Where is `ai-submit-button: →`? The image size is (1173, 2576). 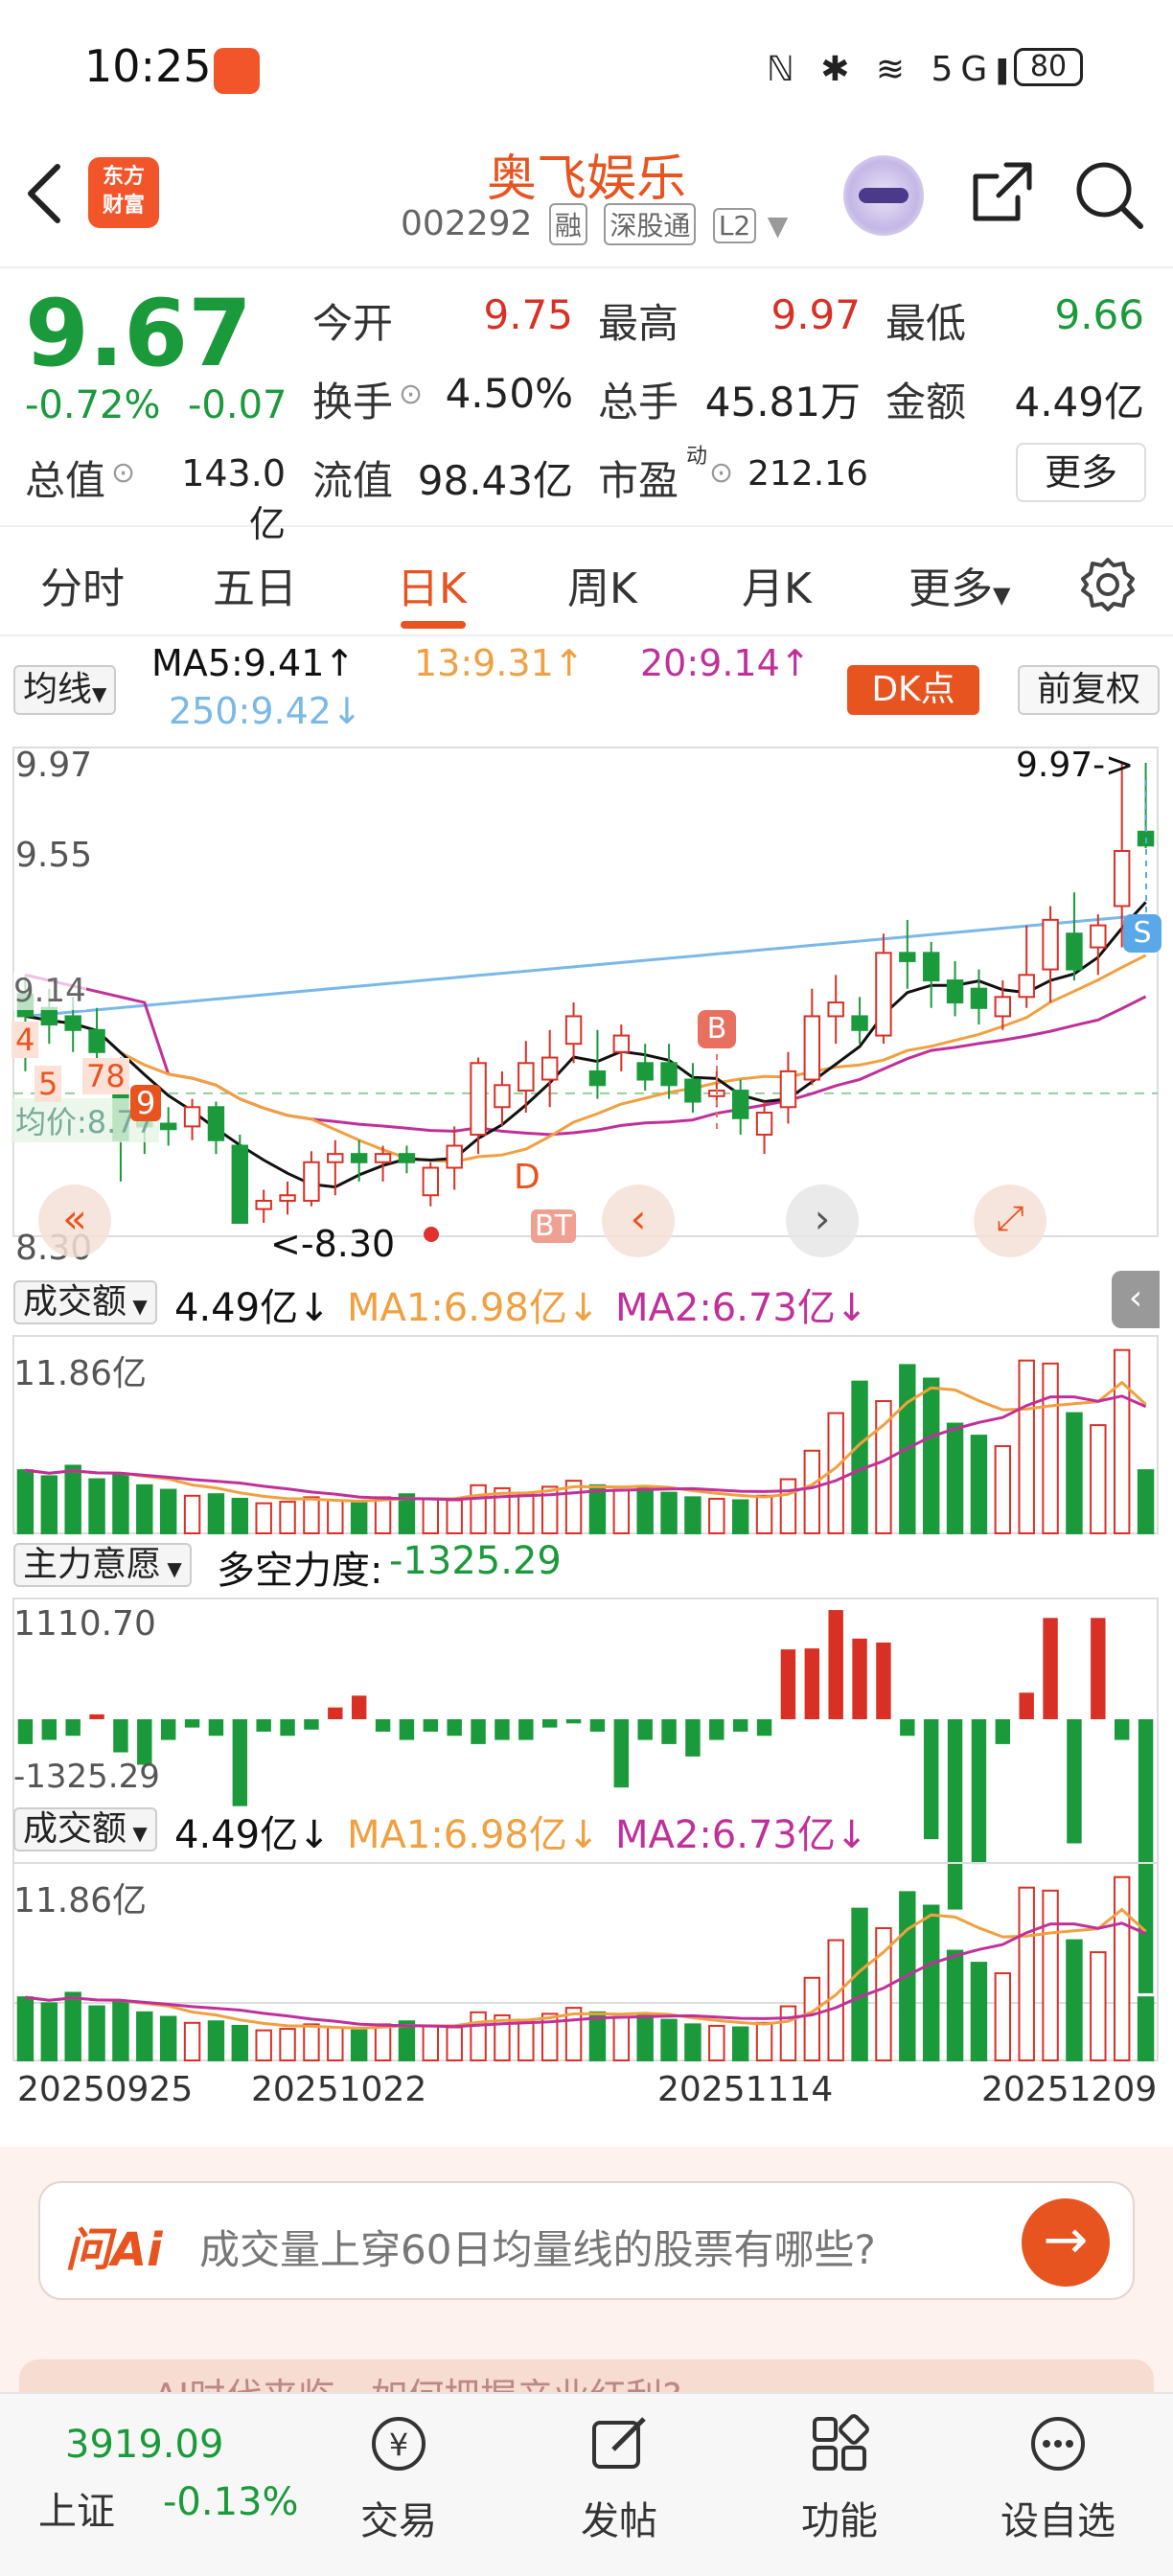
ai-submit-button: → is located at coordinates (1066, 2242).